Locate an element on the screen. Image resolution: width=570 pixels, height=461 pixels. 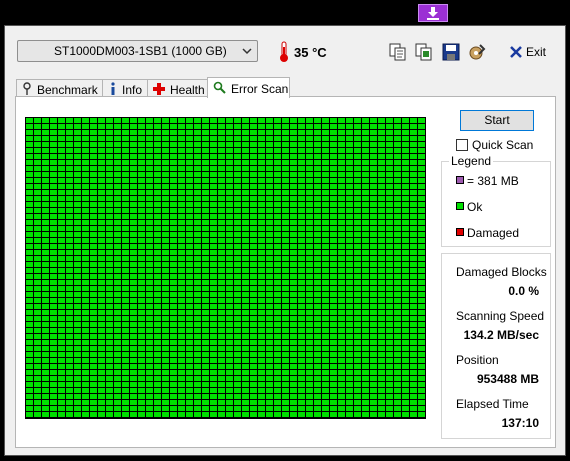
drive-select: ST1000DM003-1SB1 (1000 GB) is located at coordinates (137, 51).